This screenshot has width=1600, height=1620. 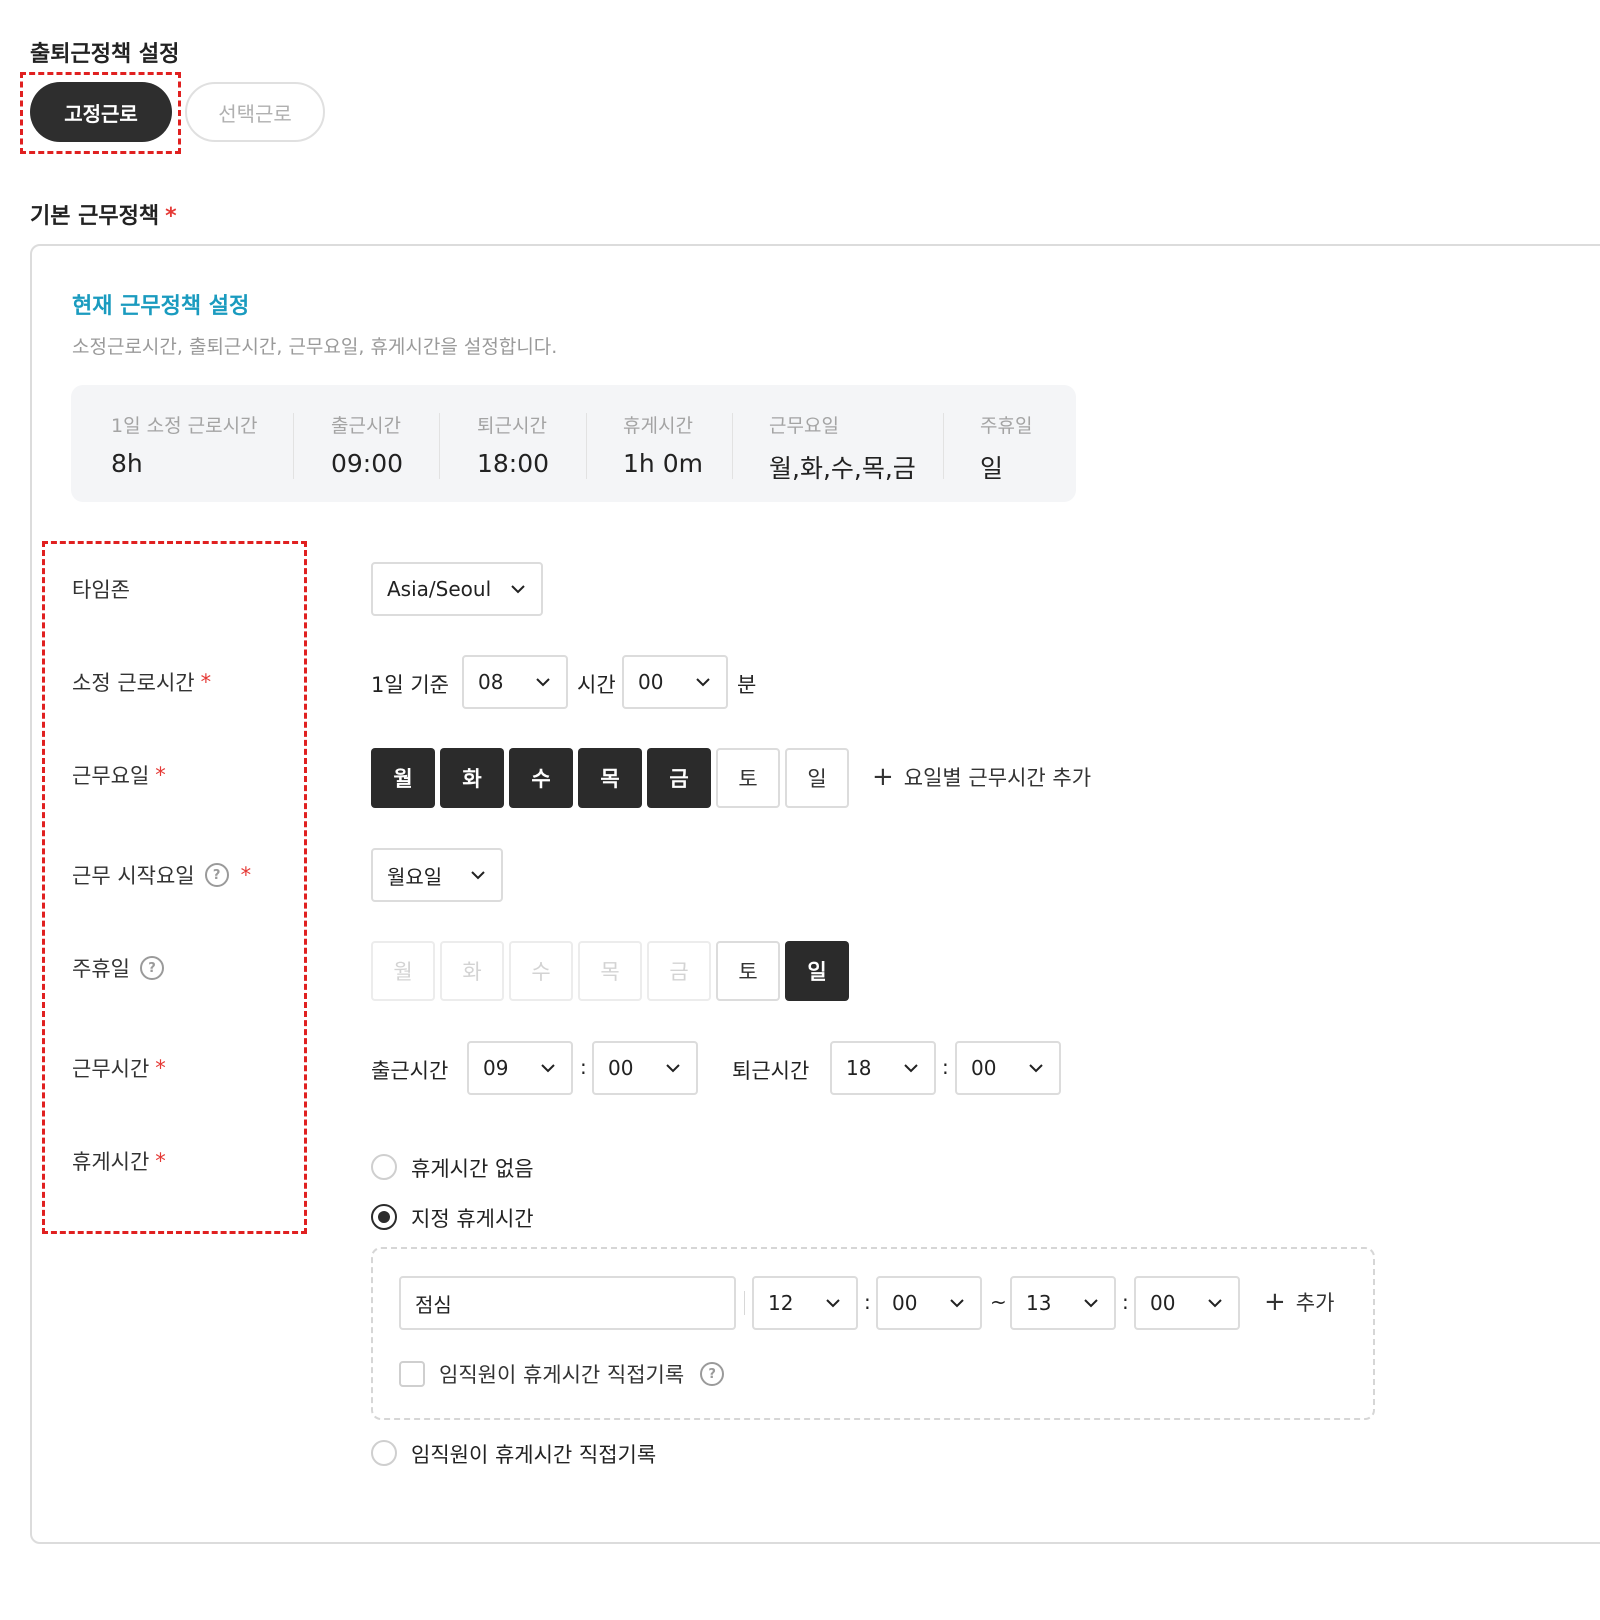 I want to click on work-day-tue: 화, so click(x=472, y=778).